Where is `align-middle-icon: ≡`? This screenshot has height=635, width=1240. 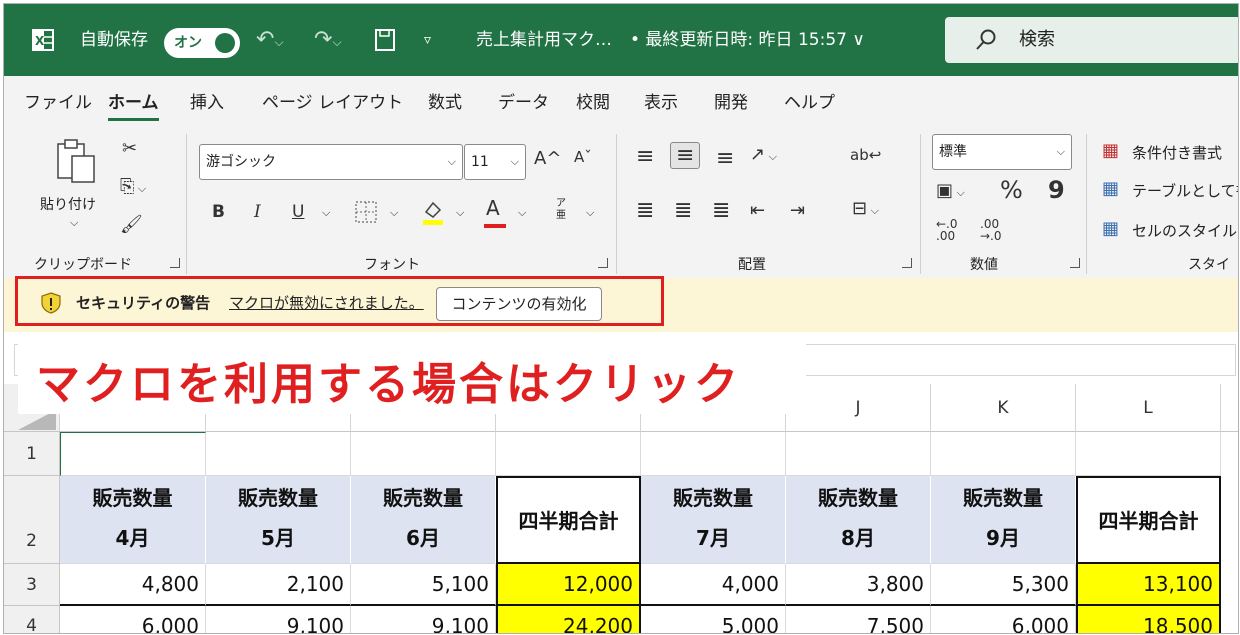 align-middle-icon: ≡ is located at coordinates (685, 155).